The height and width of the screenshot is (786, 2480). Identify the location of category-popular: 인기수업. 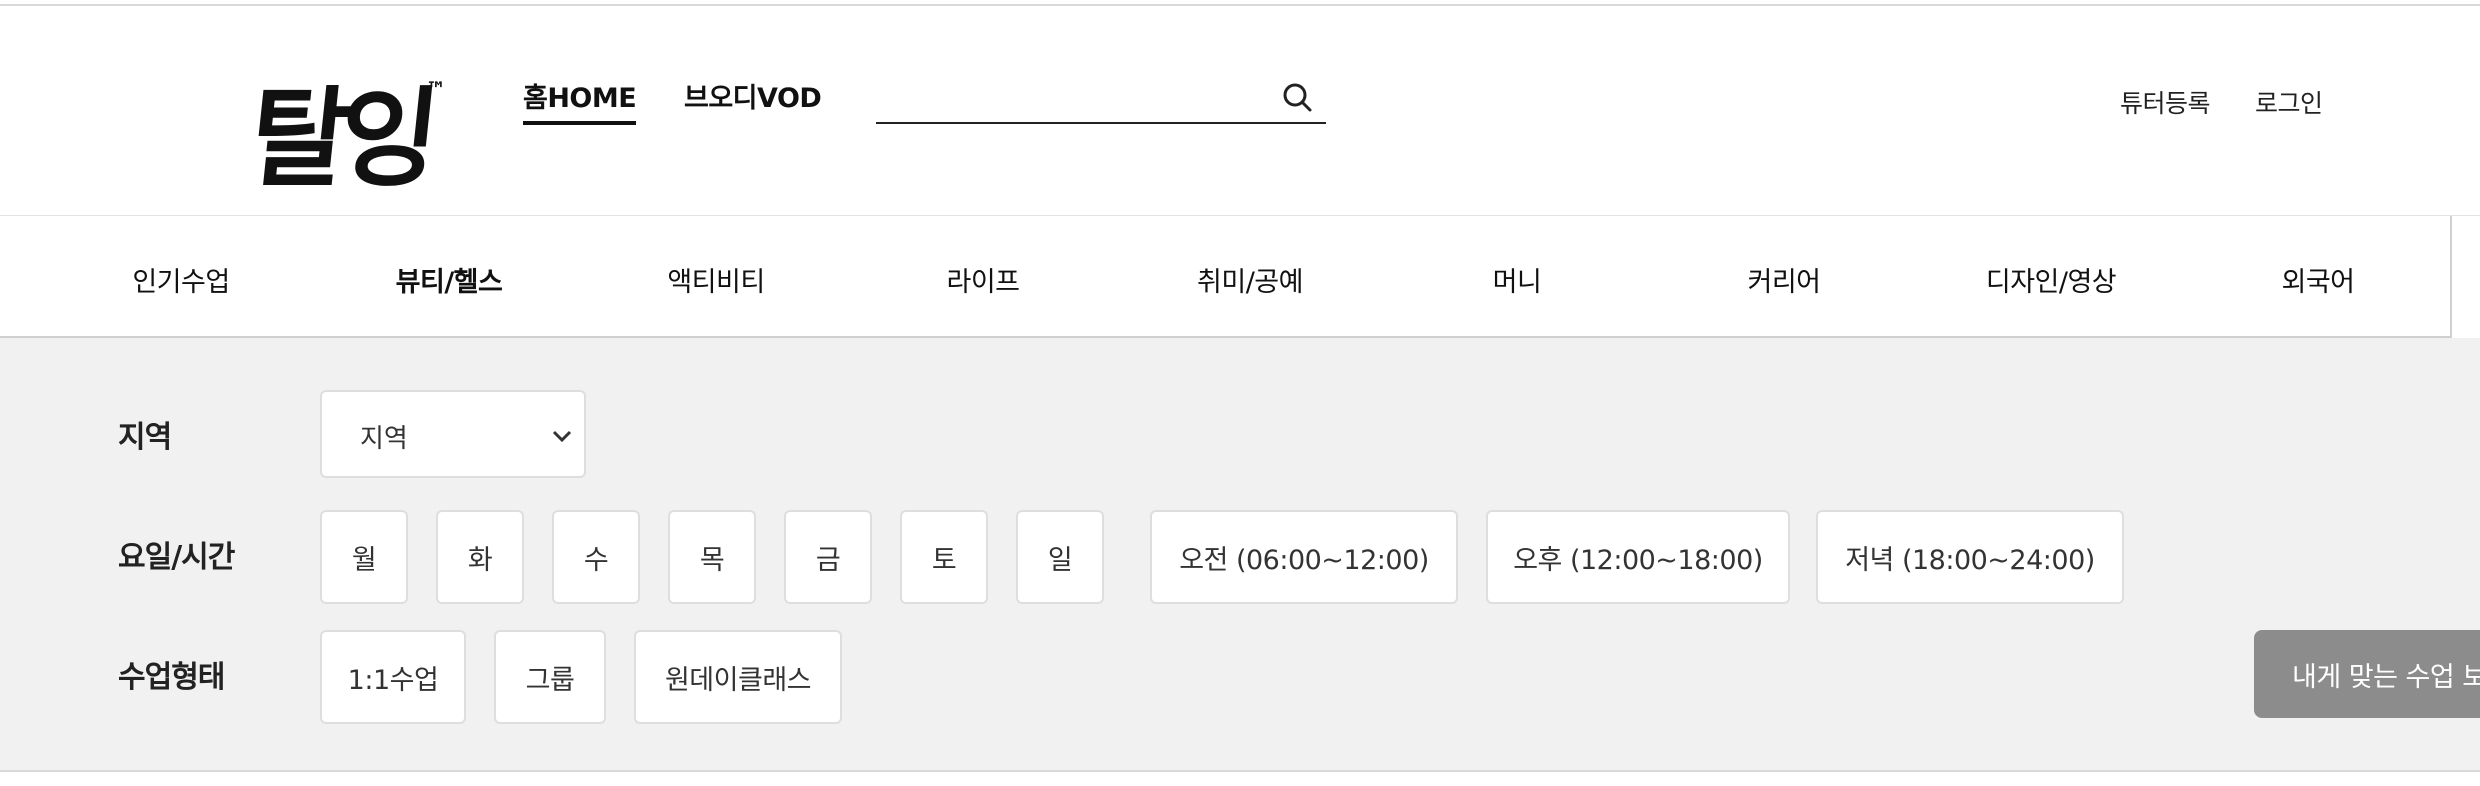
(181, 279).